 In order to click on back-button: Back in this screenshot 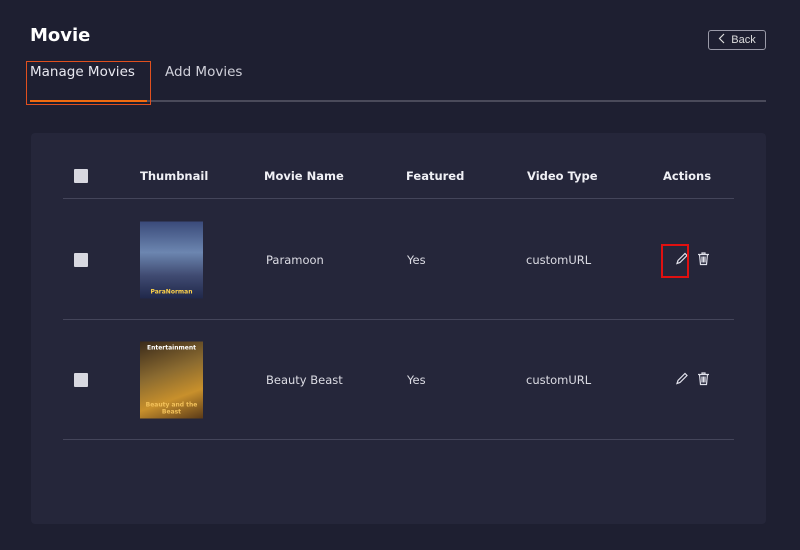, I will do `click(737, 40)`.